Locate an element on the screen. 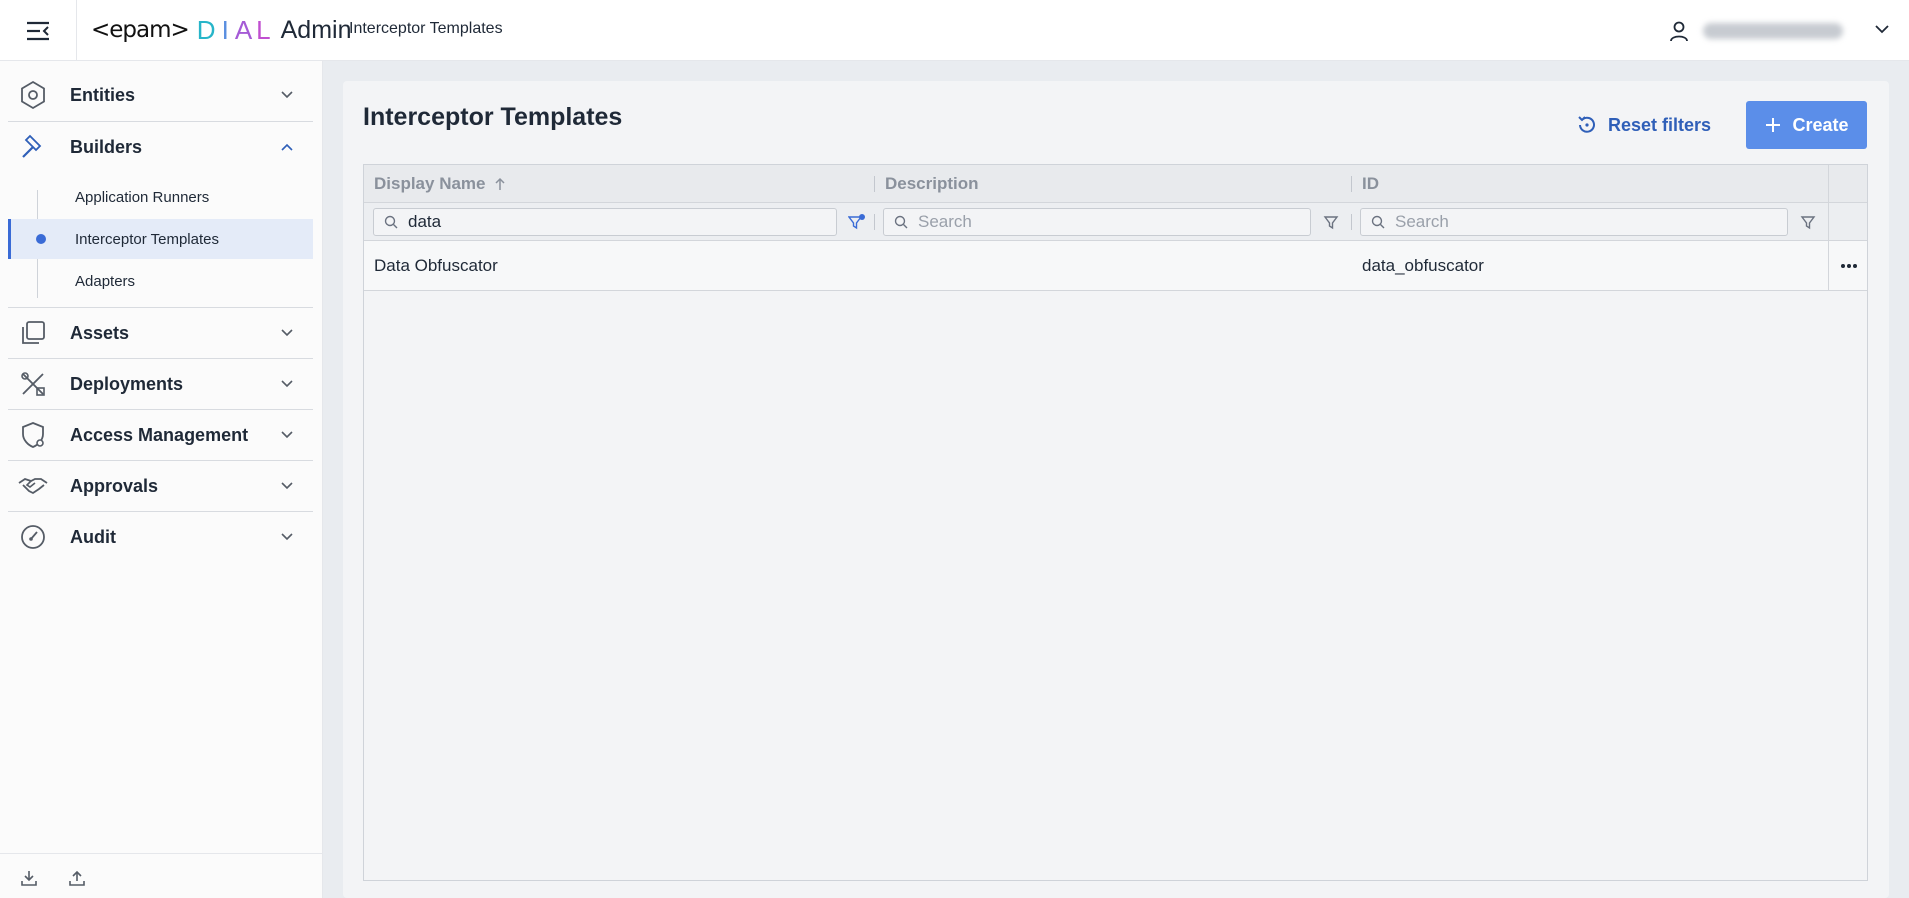 This screenshot has width=1909, height=898. chevron-up-icon is located at coordinates (287, 147).